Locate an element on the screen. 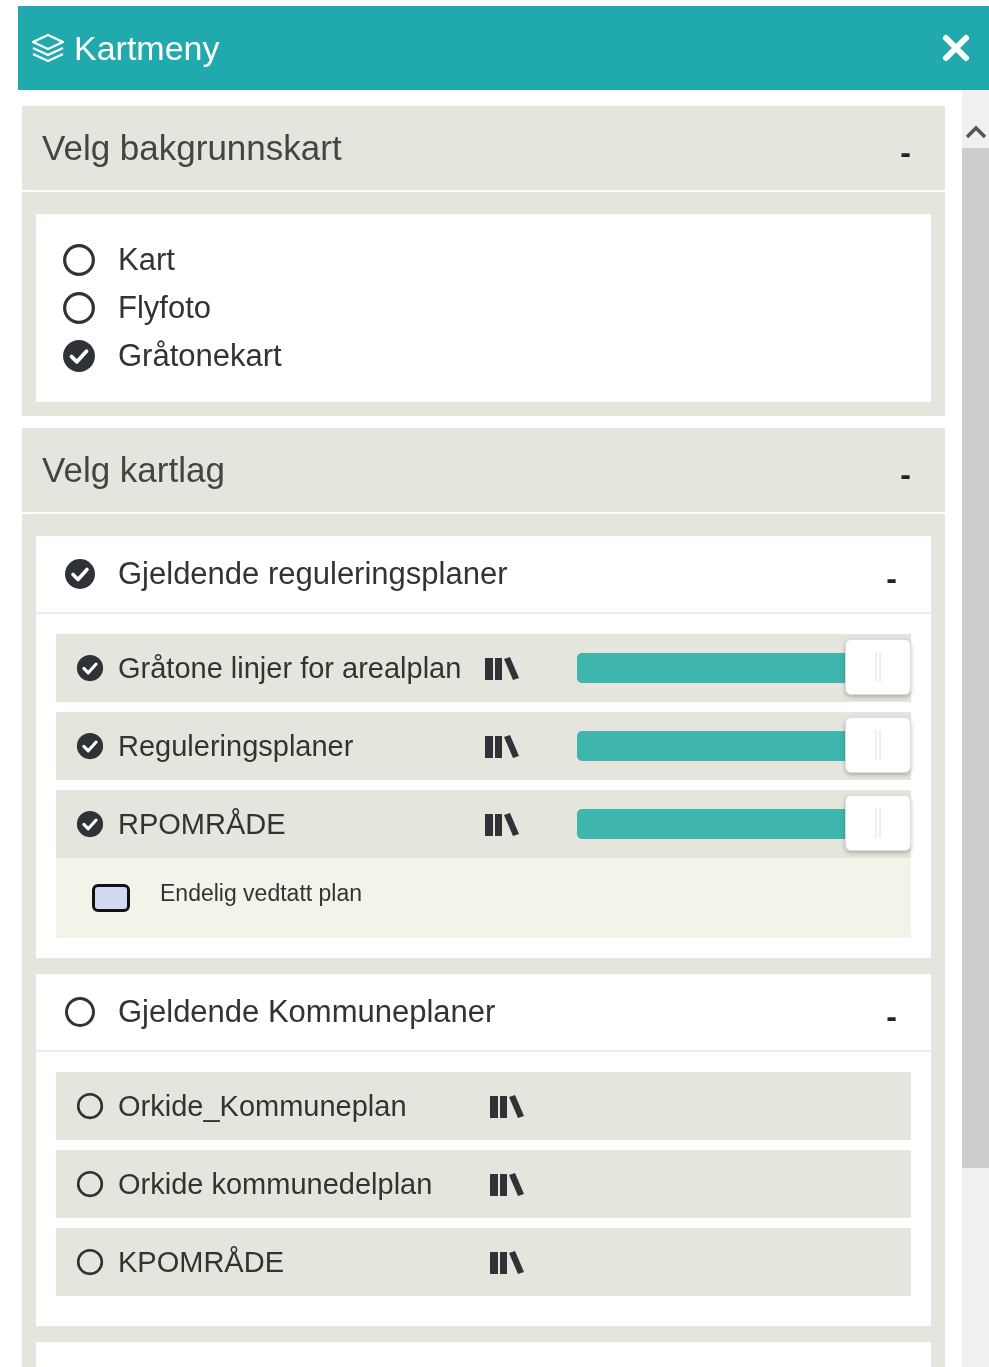 The height and width of the screenshot is (1367, 989). layer-row: Gråtone linjer for arealplan is located at coordinates (483, 668).